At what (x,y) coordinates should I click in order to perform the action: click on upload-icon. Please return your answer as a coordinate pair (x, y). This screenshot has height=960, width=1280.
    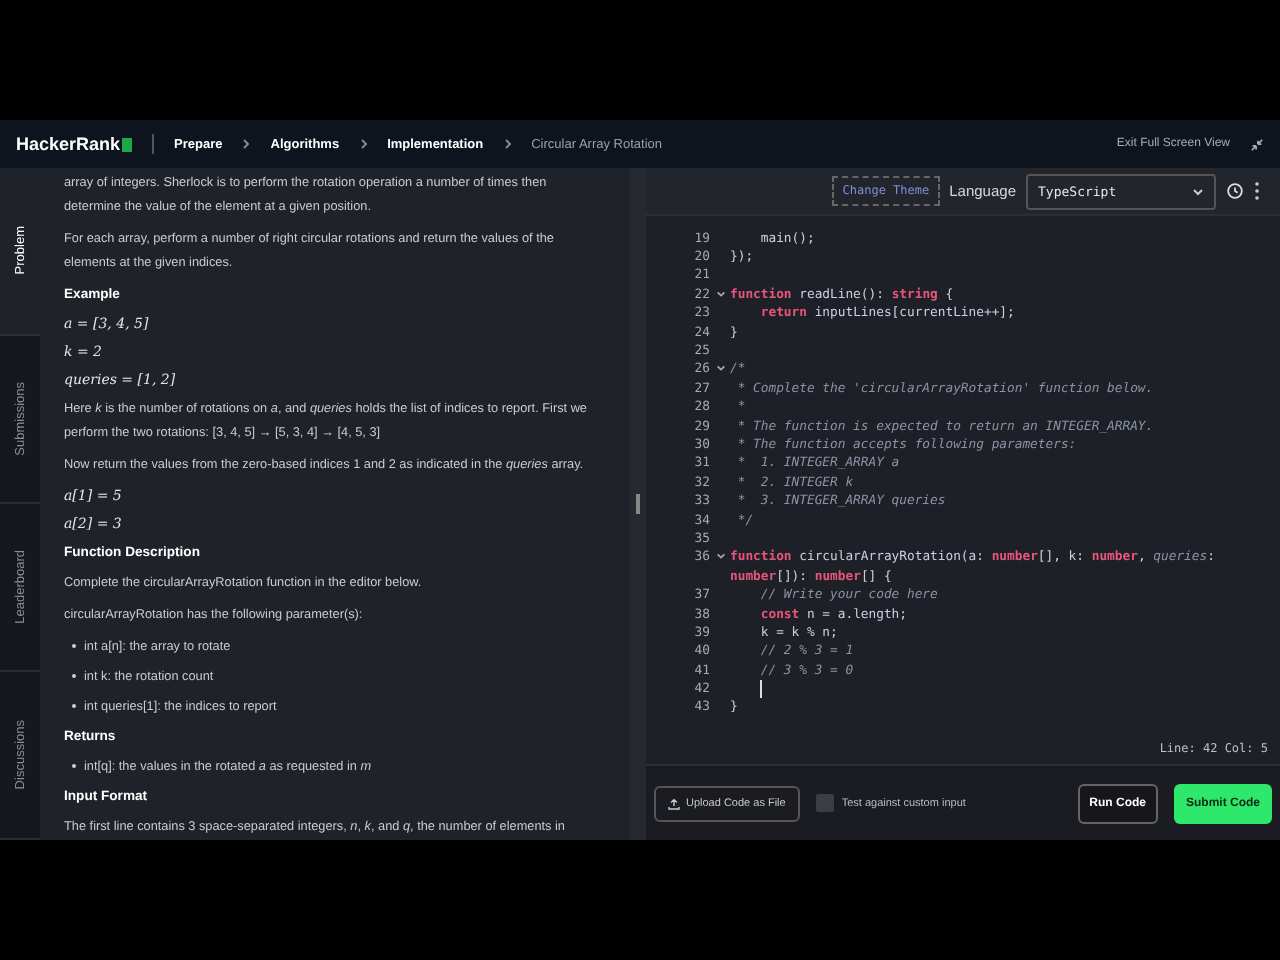
    Looking at the image, I should click on (674, 803).